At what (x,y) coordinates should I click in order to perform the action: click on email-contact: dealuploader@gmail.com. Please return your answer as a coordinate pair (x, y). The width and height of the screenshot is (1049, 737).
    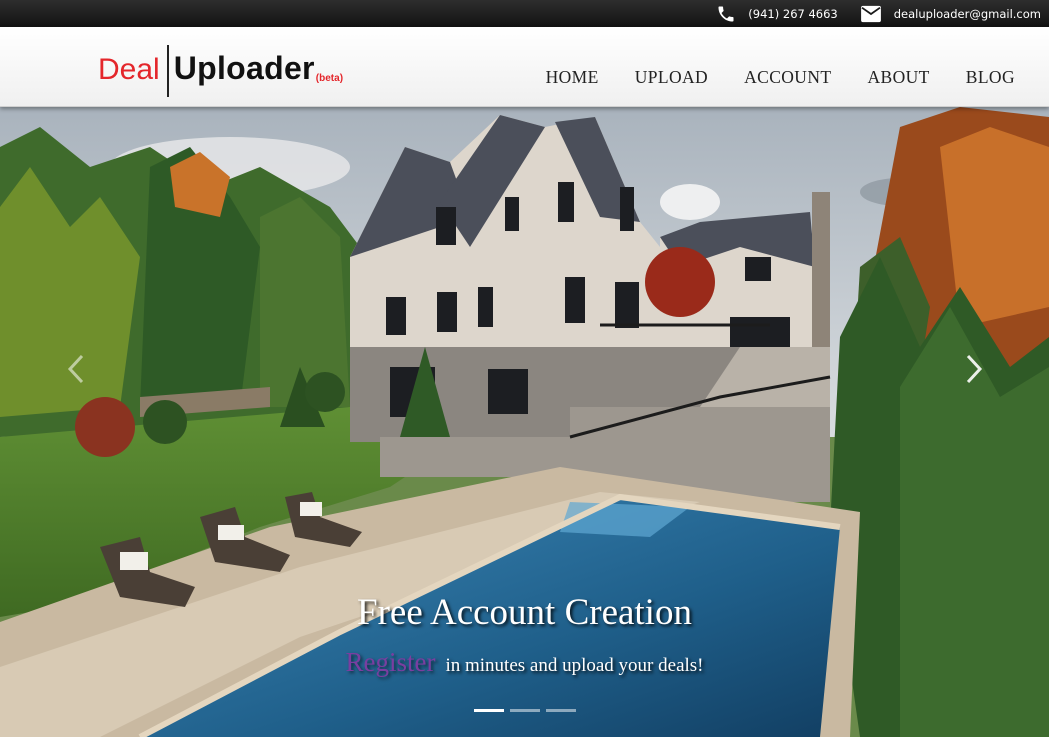
    Looking at the image, I should click on (950, 14).